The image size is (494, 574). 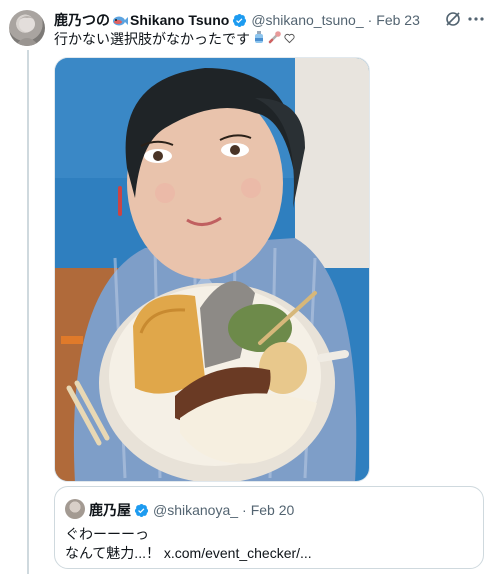 I want to click on heart-icon, so click(x=289, y=39).